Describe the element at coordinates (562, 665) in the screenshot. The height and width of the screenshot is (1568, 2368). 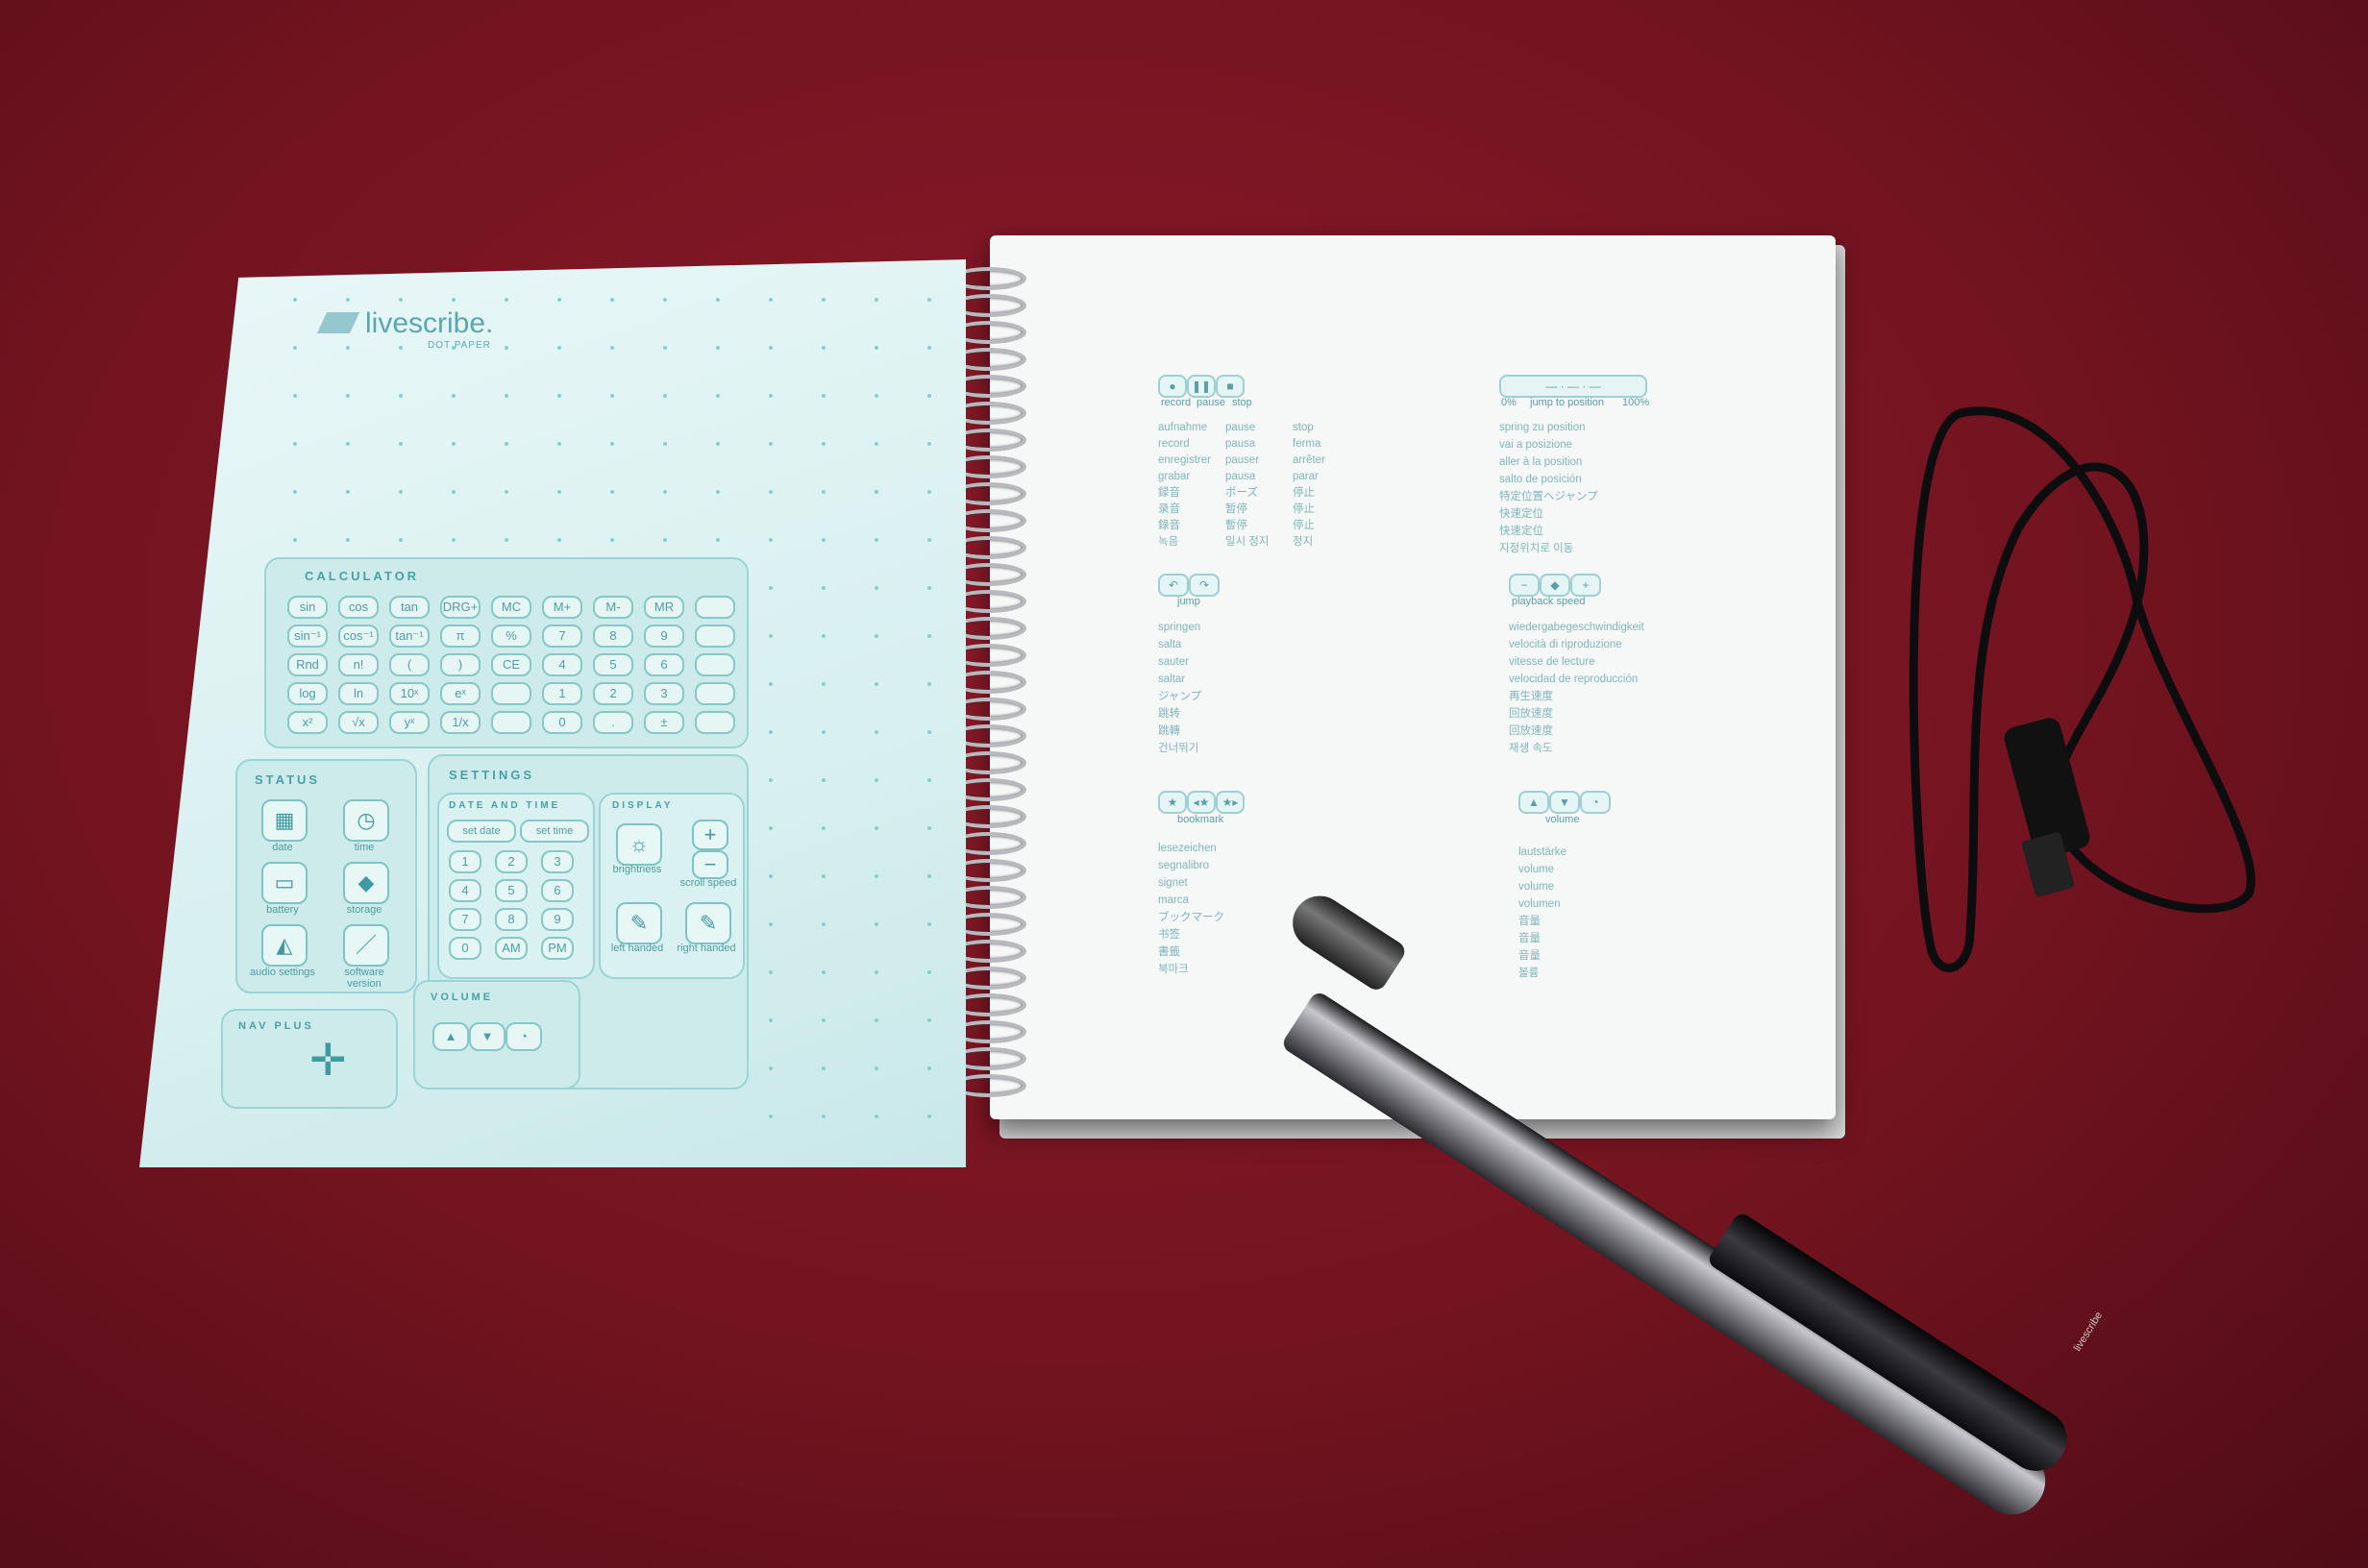
I see `calculator-key: 4` at that location.